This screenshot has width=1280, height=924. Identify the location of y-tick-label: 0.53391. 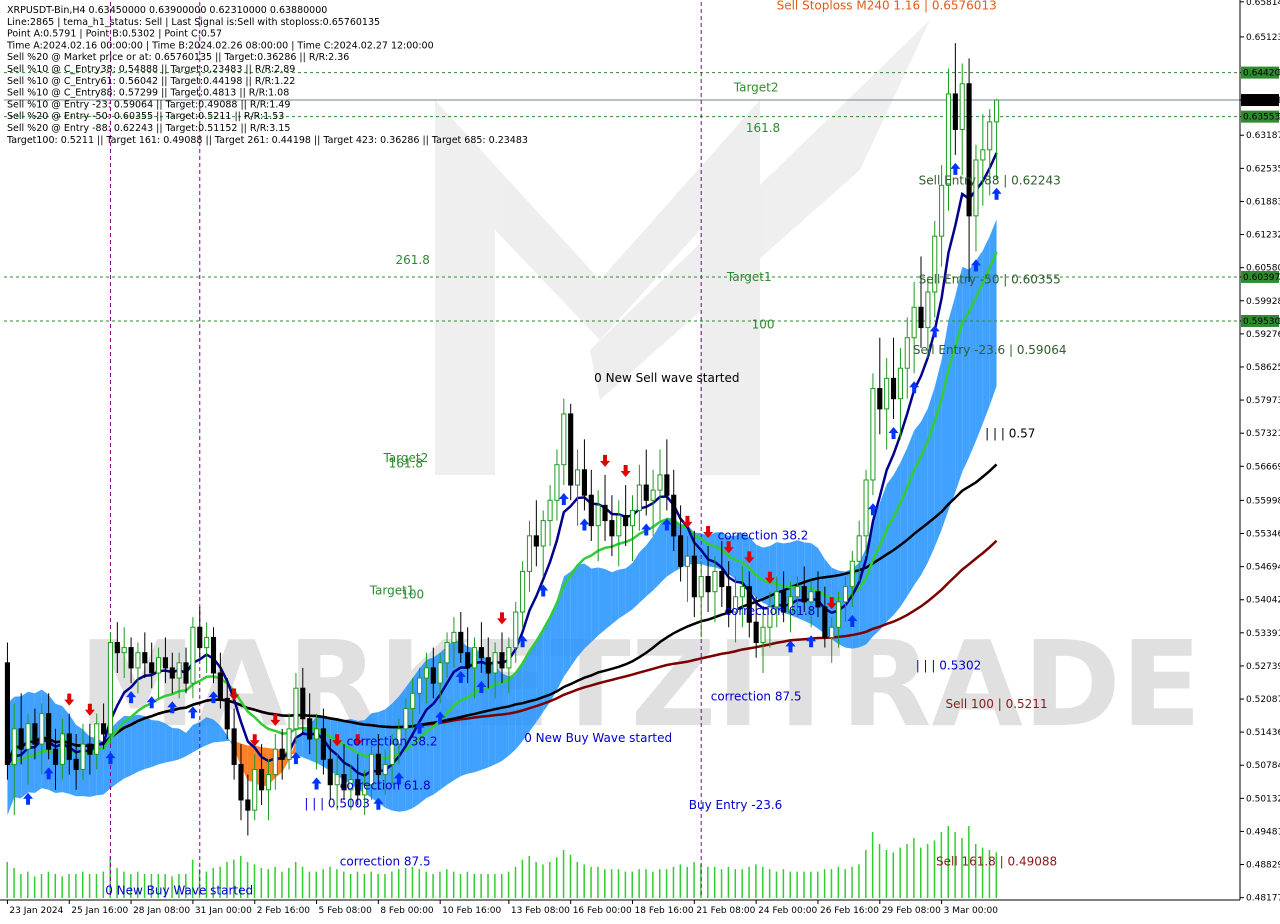
(1263, 634).